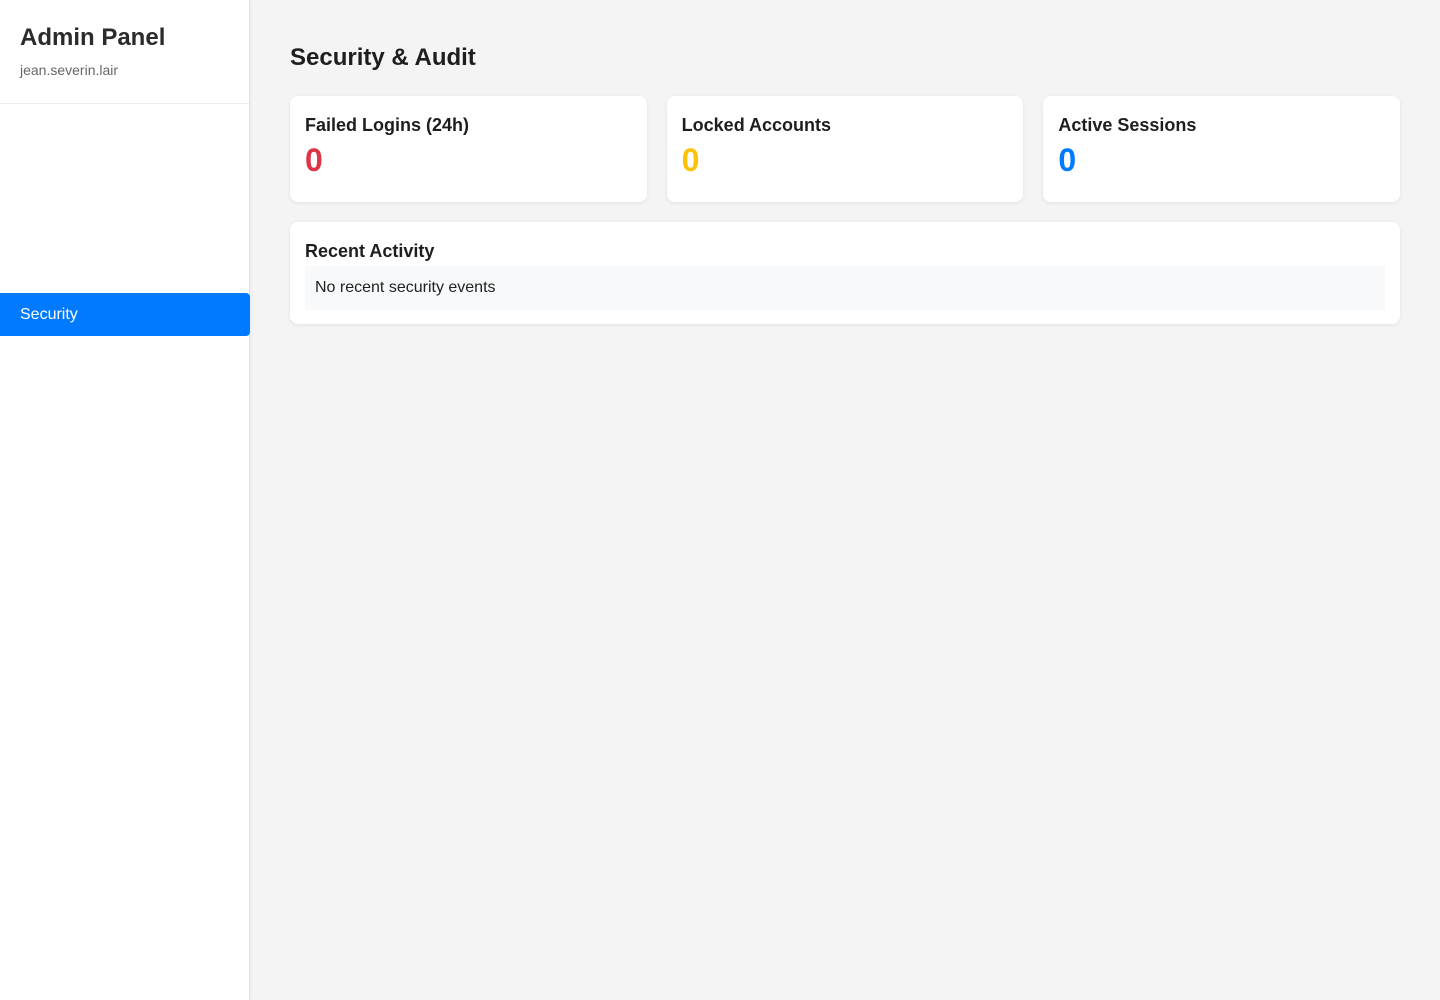  Describe the element at coordinates (49, 314) in the screenshot. I see `sidebar-item-label: Security` at that location.